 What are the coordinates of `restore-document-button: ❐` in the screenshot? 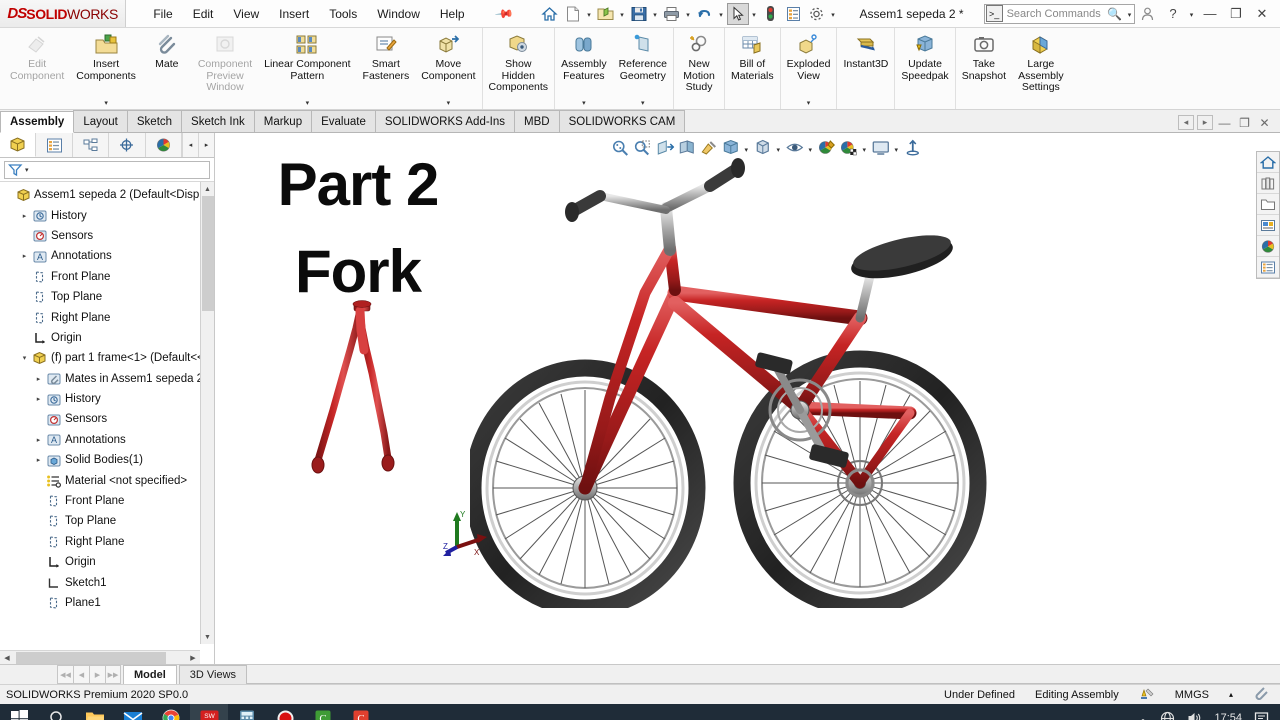 It's located at (1244, 122).